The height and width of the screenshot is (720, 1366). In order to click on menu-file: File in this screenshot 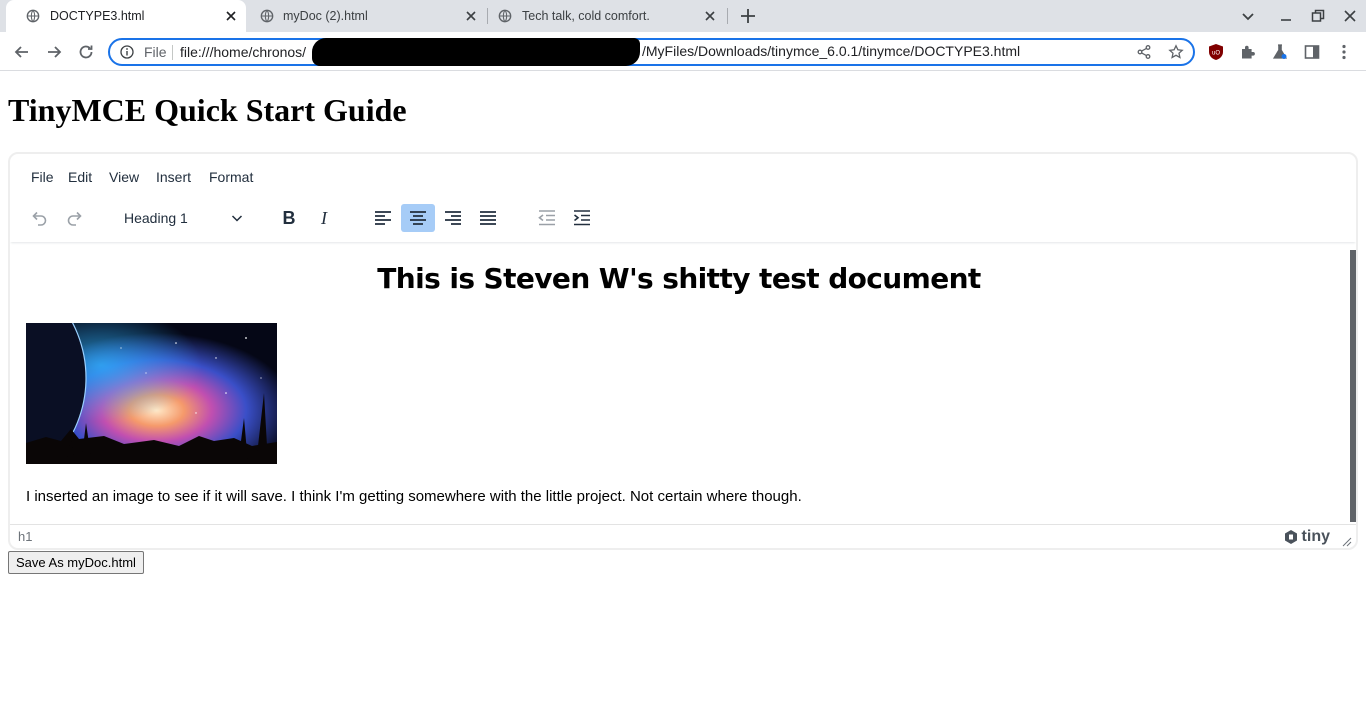, I will do `click(42, 177)`.